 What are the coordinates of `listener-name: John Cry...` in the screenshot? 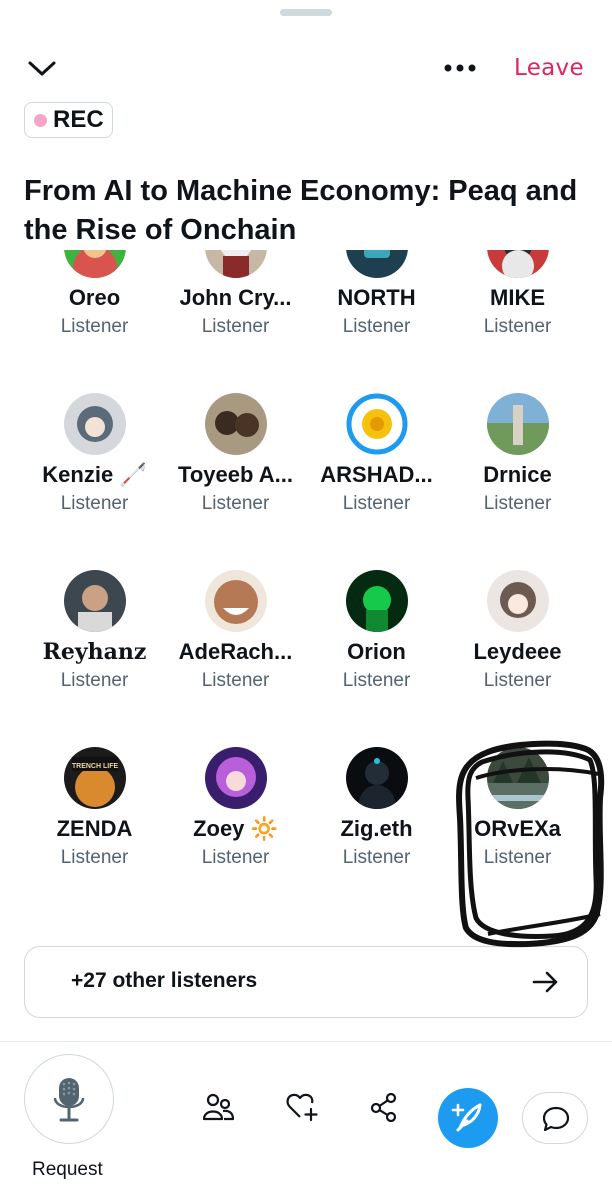 It's located at (235, 297).